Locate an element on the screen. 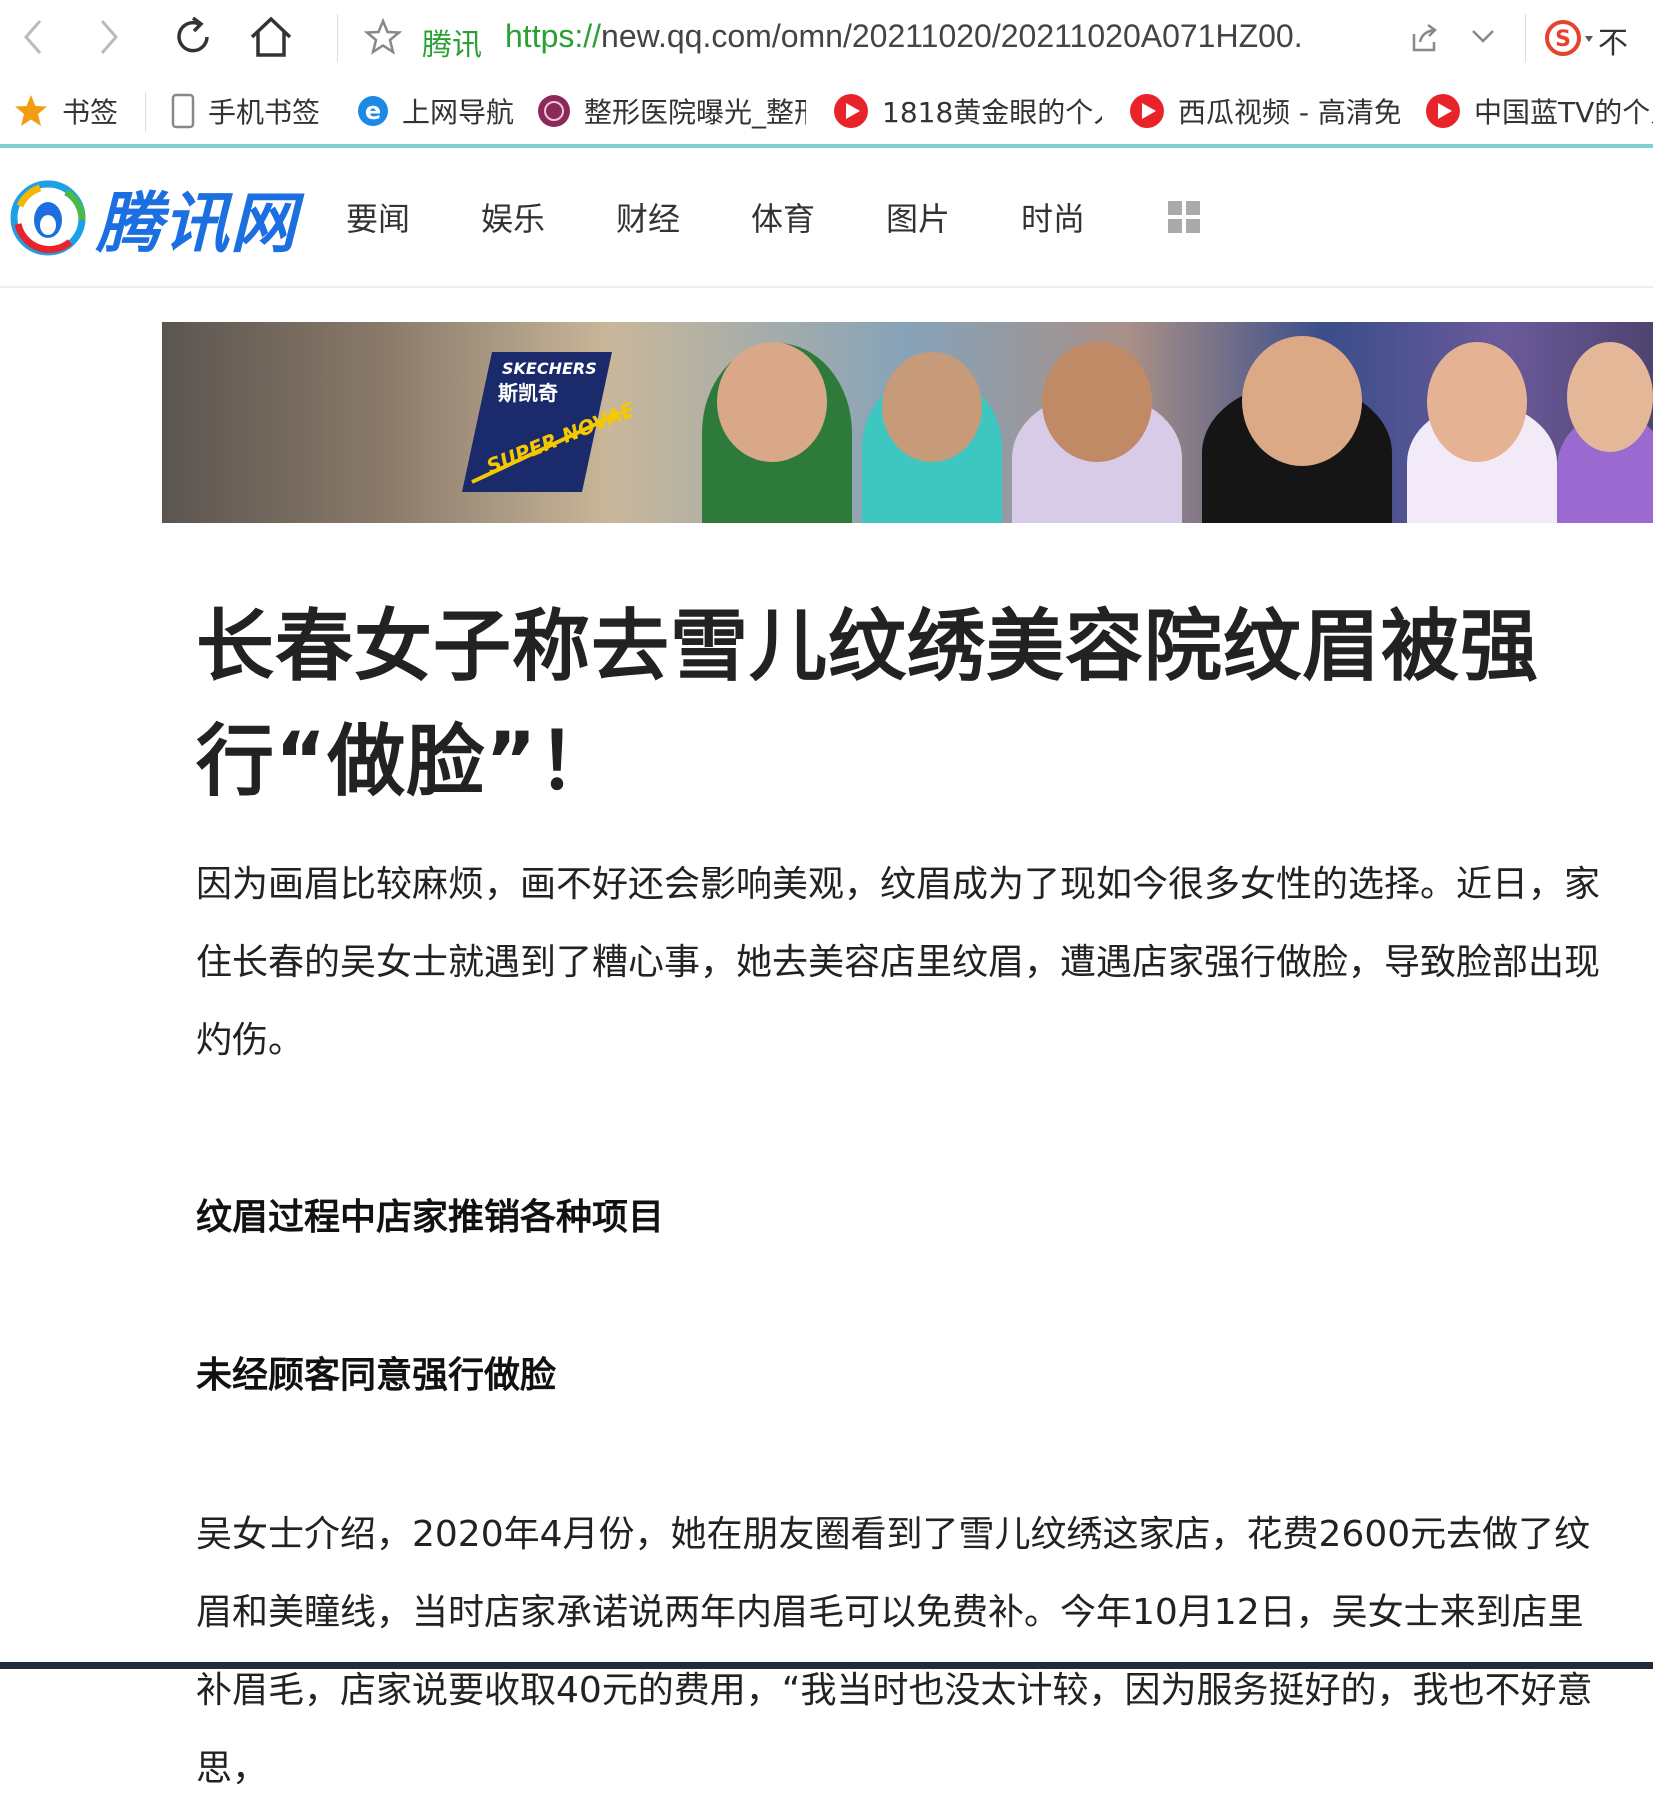 This screenshot has width=1653, height=1808. ie-icon: e is located at coordinates (373, 111).